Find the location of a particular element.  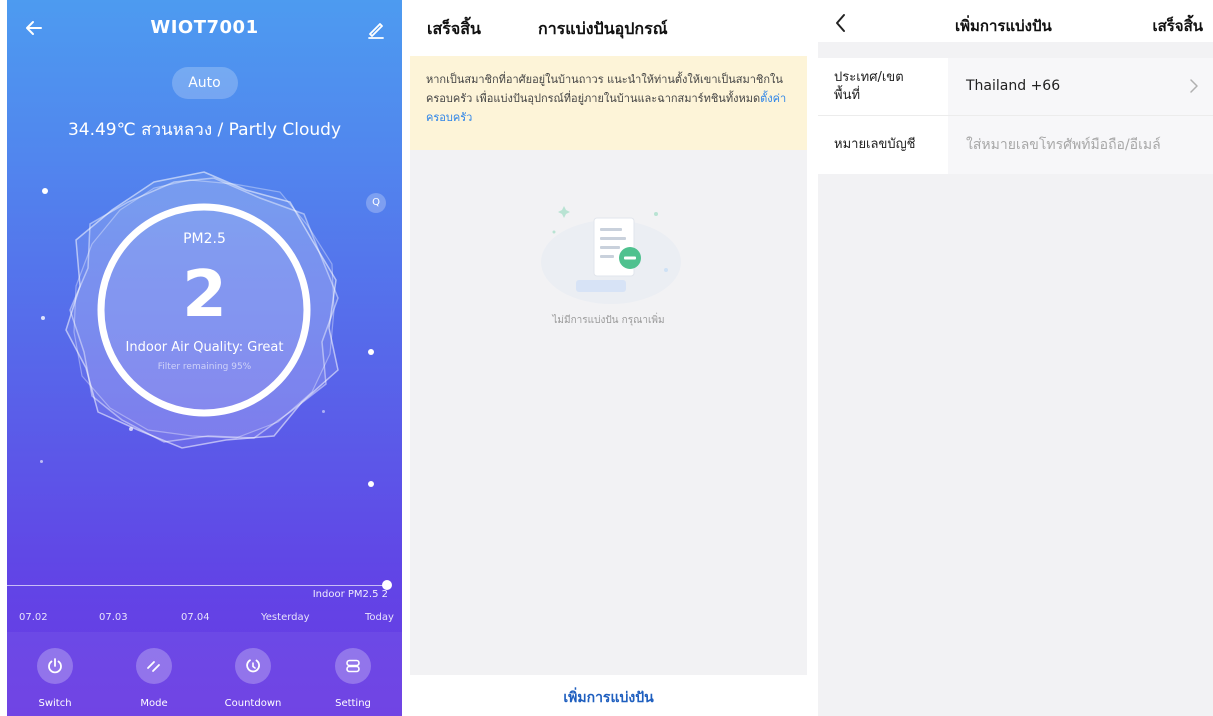

mode-button: Mode is located at coordinates (154, 678).